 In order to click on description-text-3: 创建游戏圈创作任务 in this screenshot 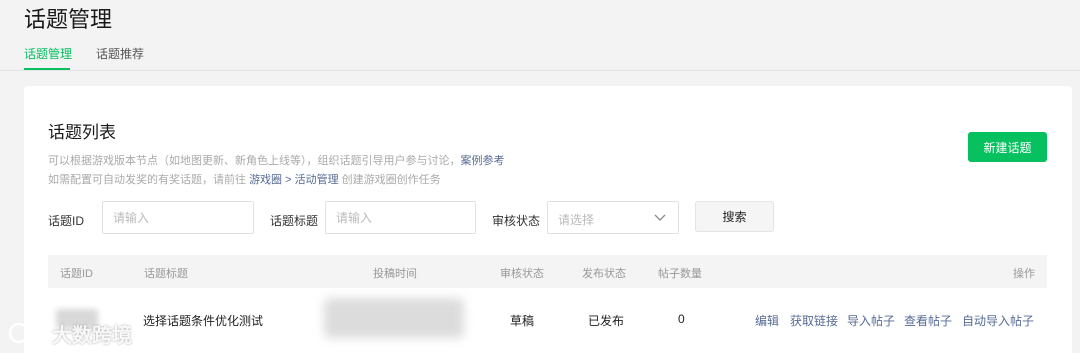, I will do `click(391, 180)`.